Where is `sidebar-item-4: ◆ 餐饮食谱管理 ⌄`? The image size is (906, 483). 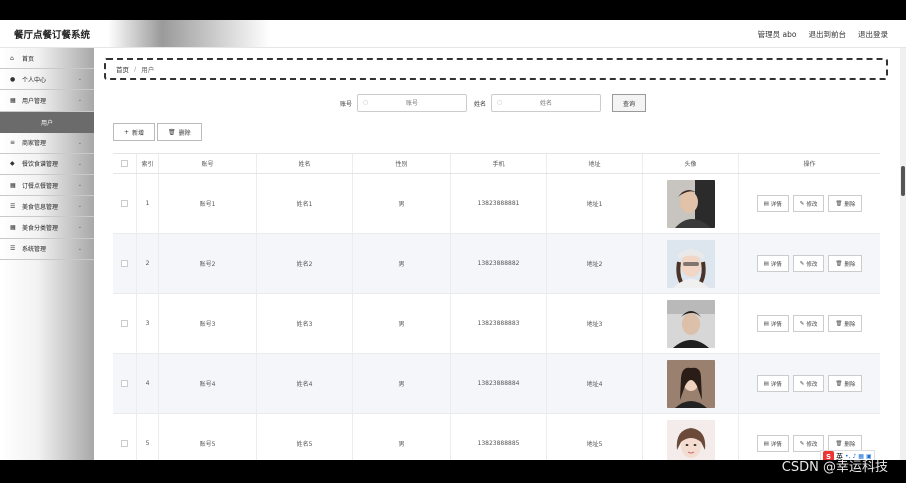
sidebar-item-4: ◆ 餐饮食谱管理 ⌄ is located at coordinates (47, 164).